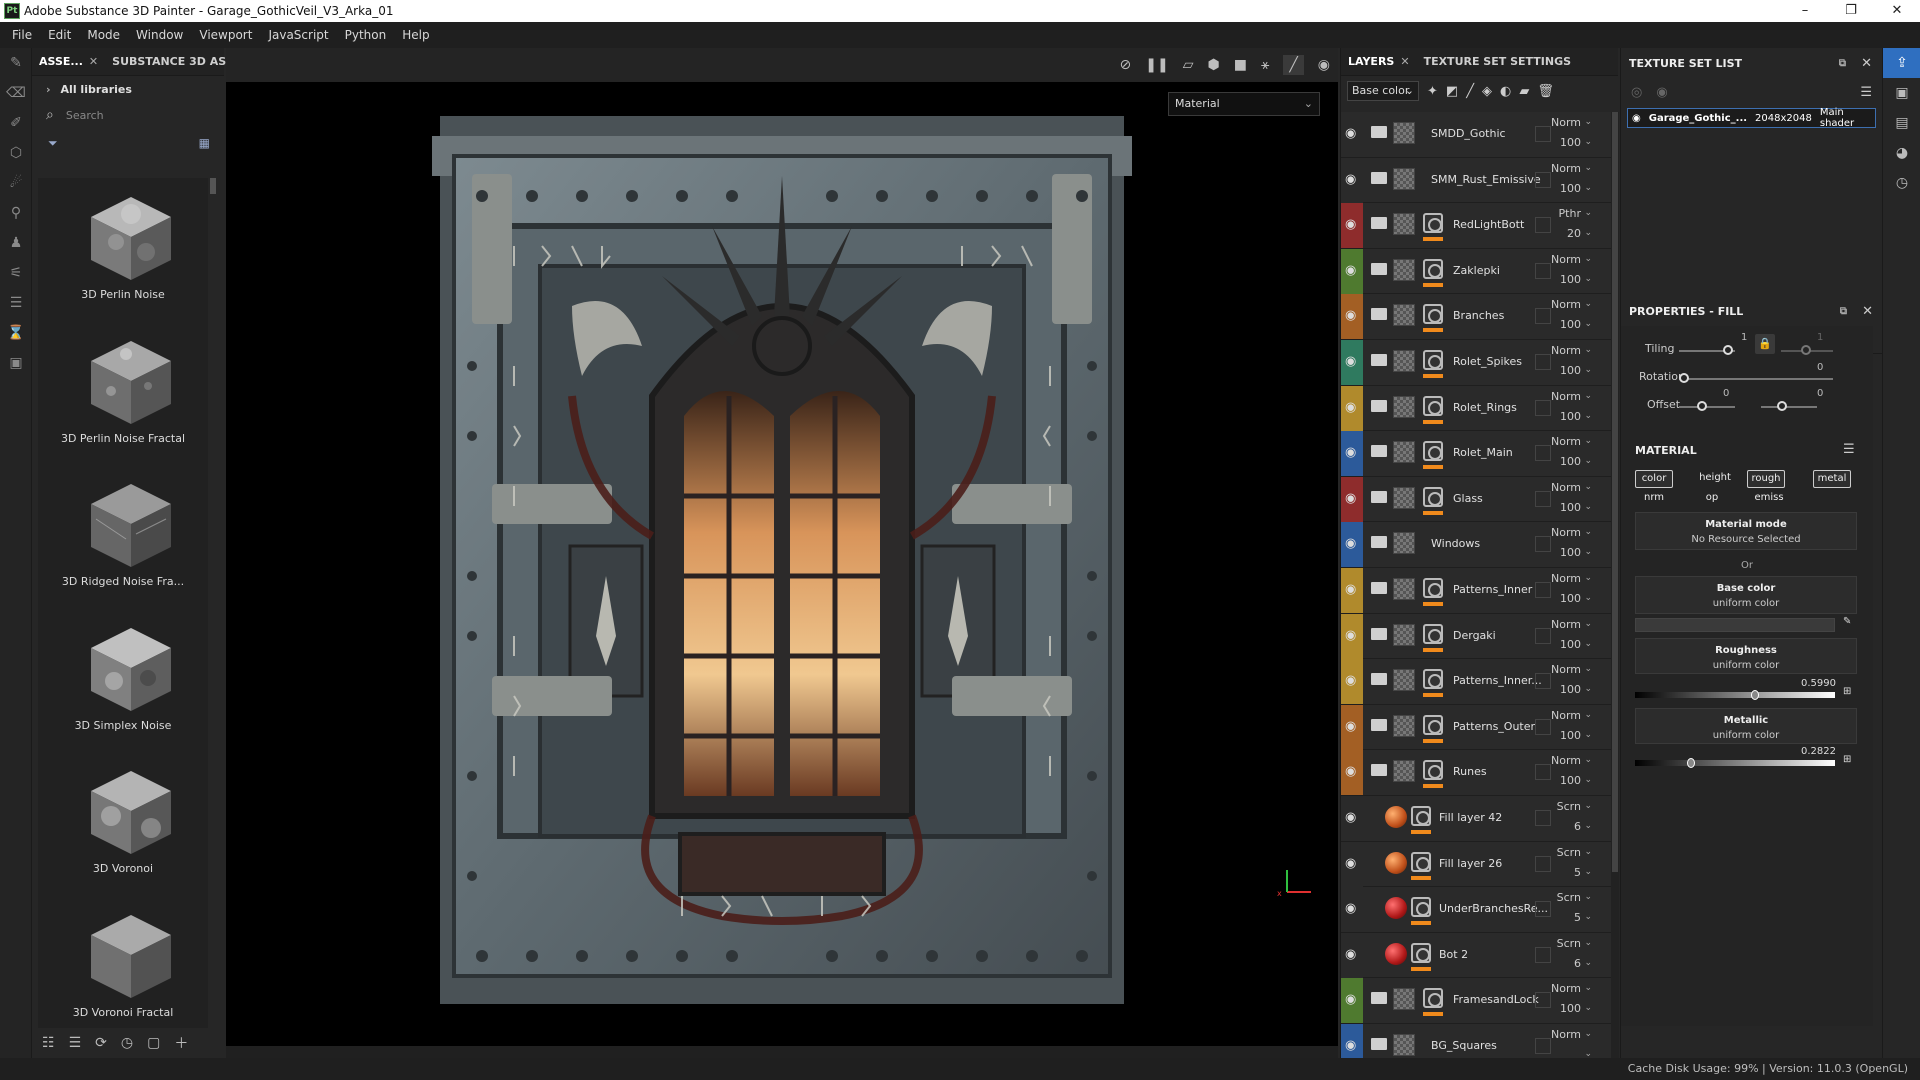  What do you see at coordinates (213, 603) in the screenshot?
I see `asset-scrollbar` at bounding box center [213, 603].